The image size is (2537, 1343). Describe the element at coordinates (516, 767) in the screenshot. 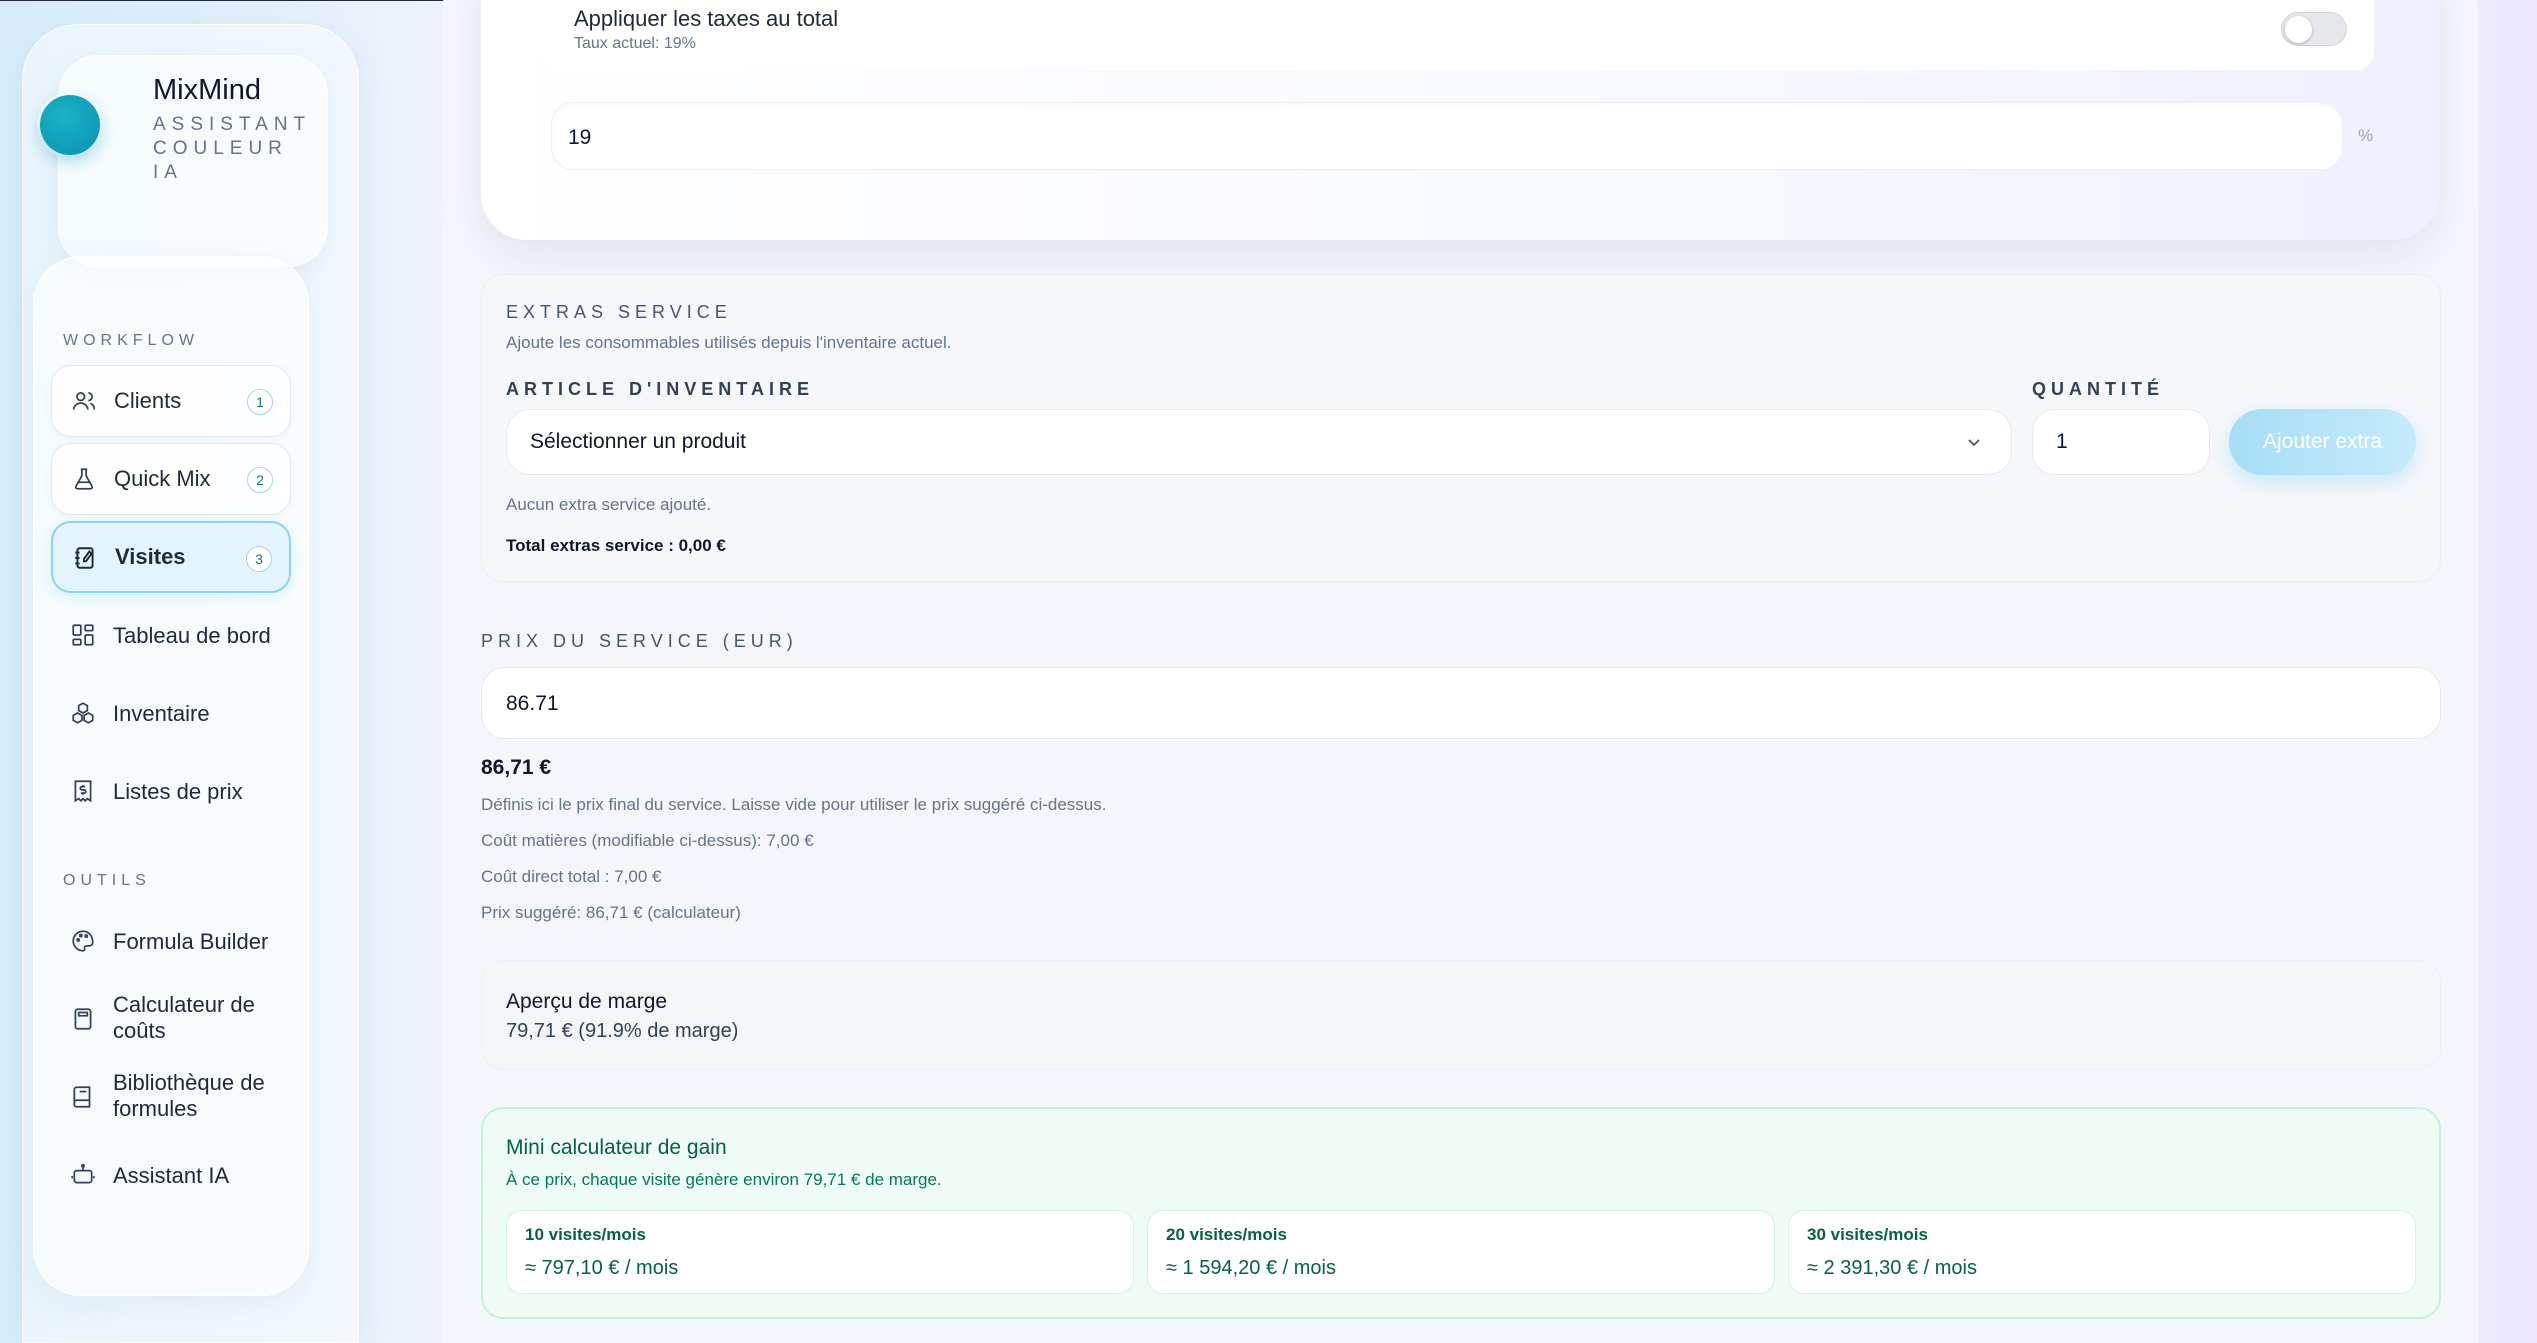

I see `service-price-formatted: 86,71 €` at that location.